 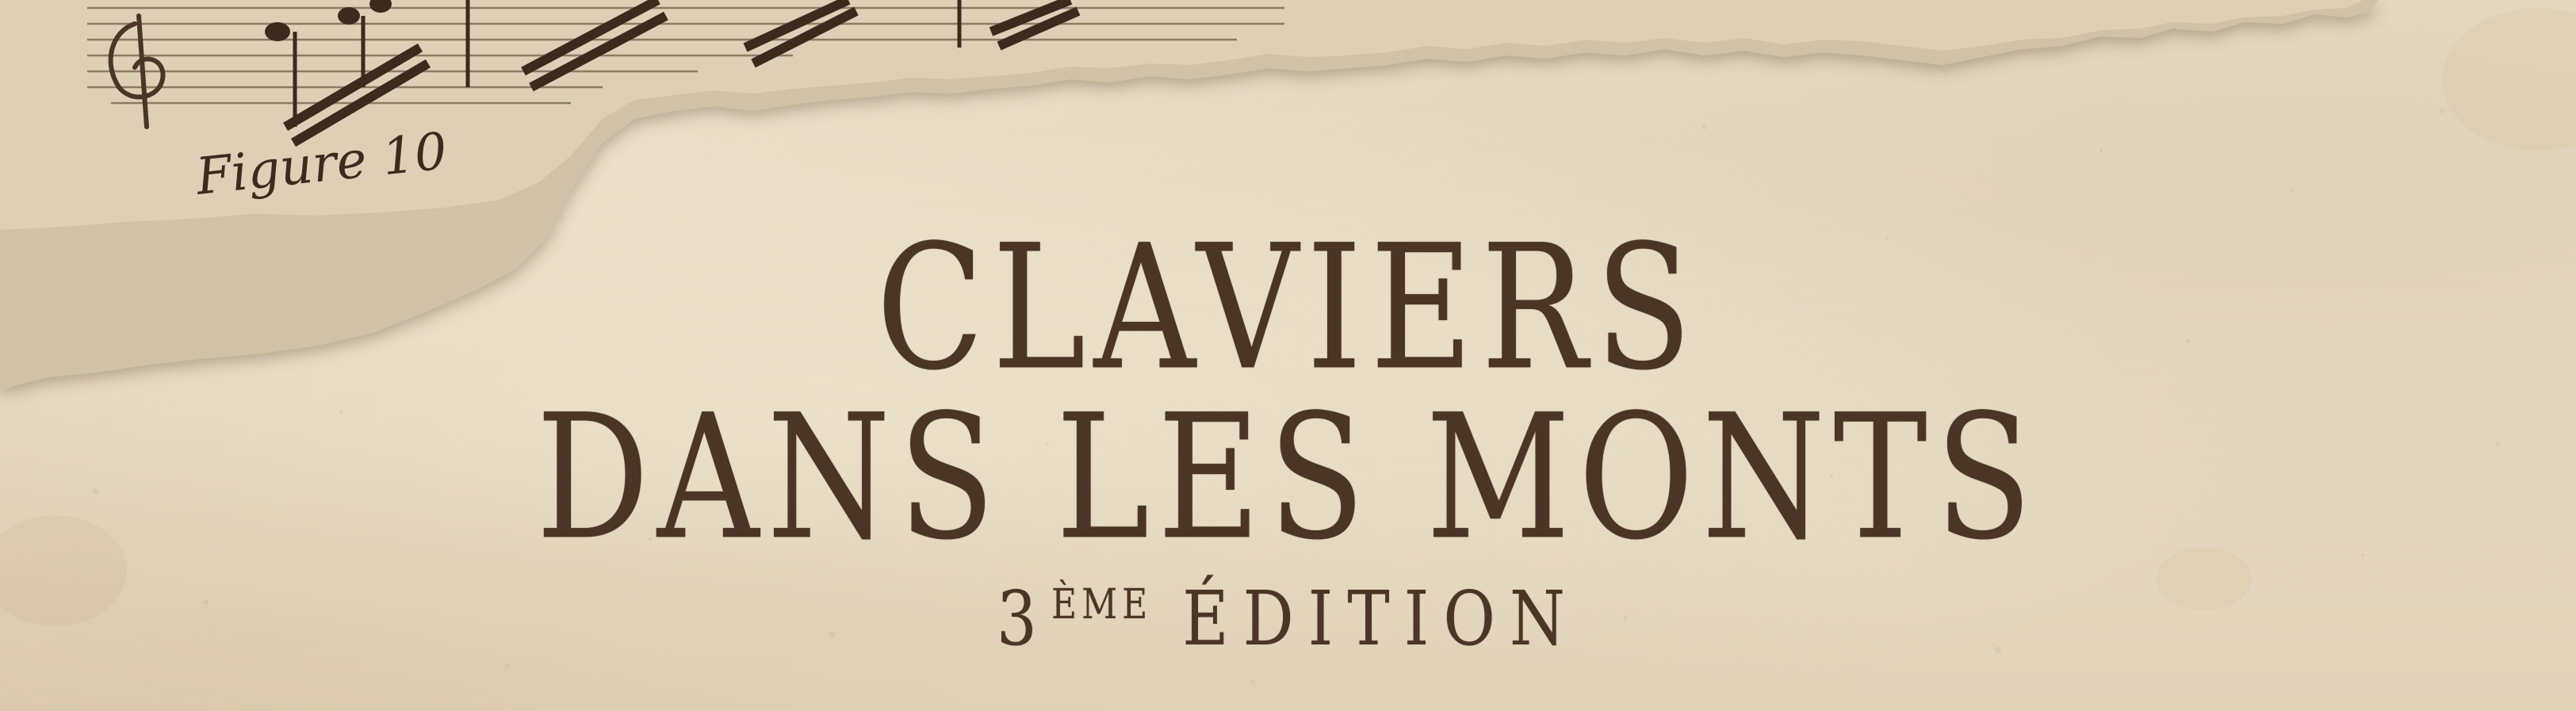 What do you see at coordinates (1024, 619) in the screenshot?
I see `edition-number: 3` at bounding box center [1024, 619].